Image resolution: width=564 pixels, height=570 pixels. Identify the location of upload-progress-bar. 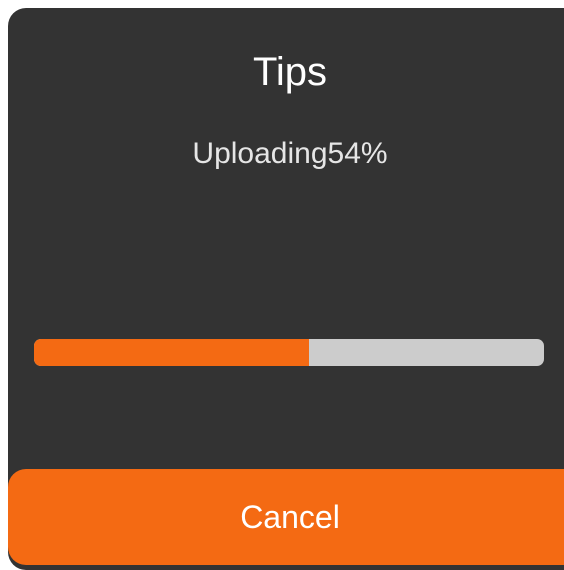
(289, 352).